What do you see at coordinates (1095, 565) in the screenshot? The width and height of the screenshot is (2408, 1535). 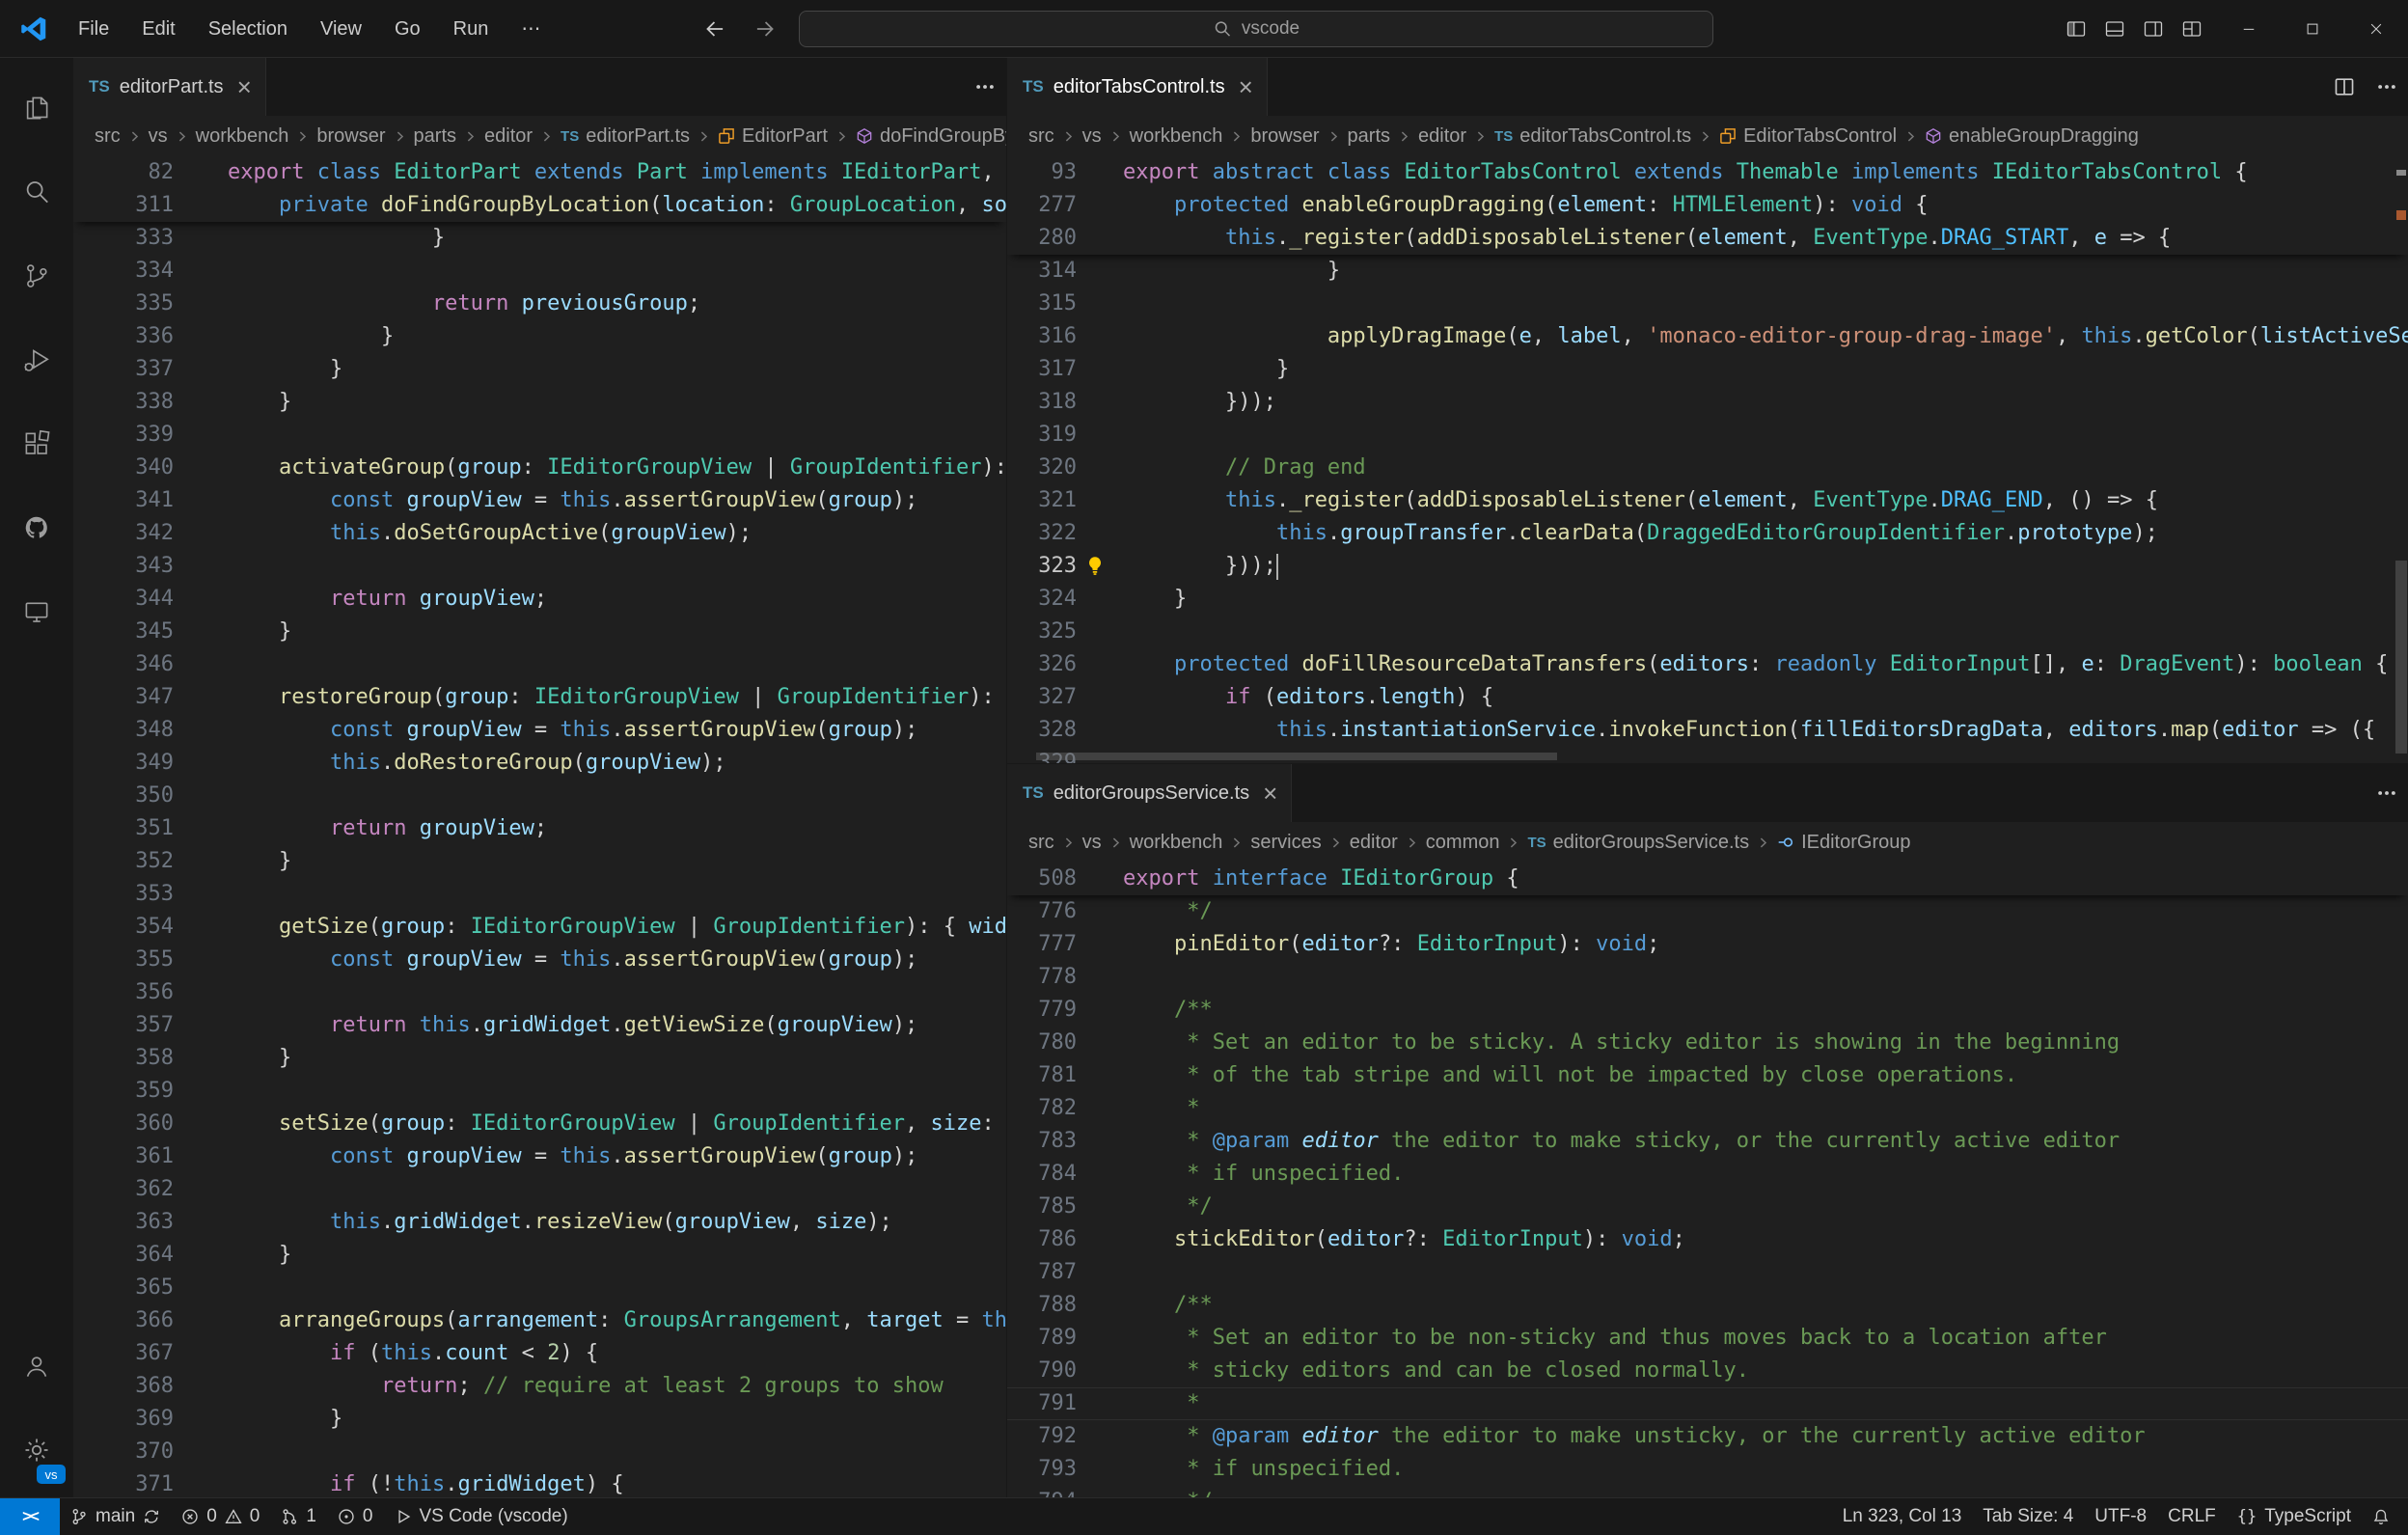 I see `lightbulb-icon` at bounding box center [1095, 565].